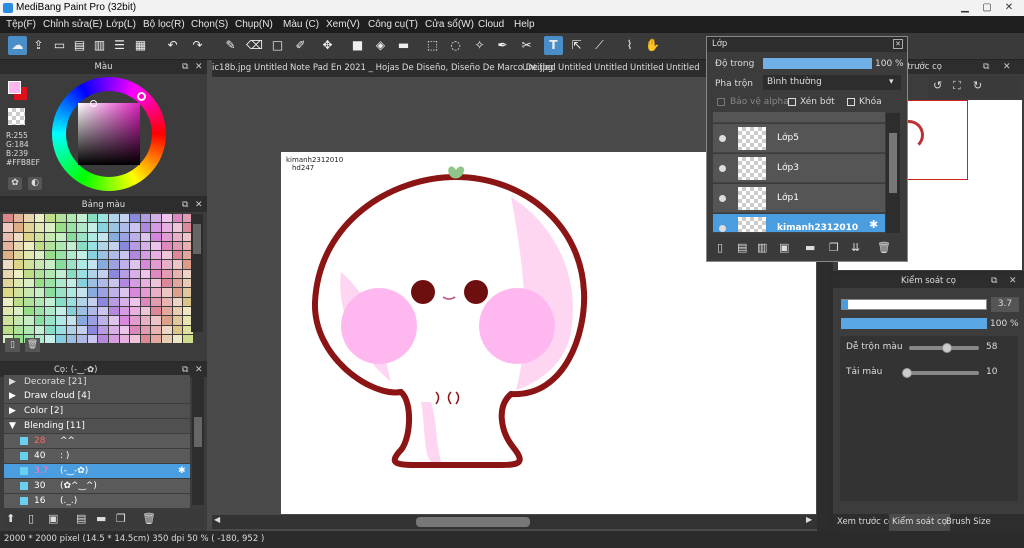 Image resolution: width=1024 pixels, height=548 pixels. What do you see at coordinates (965, 8) in the screenshot?
I see `minimize-icon: ▁` at bounding box center [965, 8].